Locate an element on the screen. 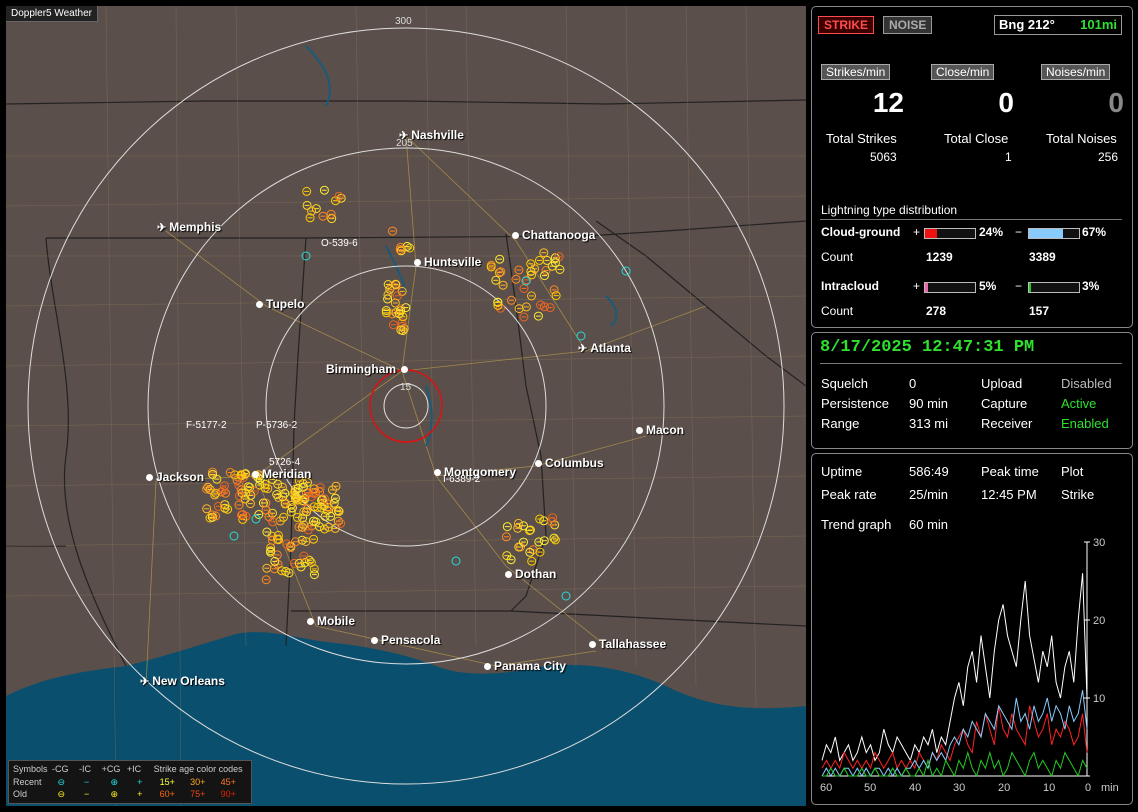  neg-cg-old-icon: ⊖ is located at coordinates (61, 794).